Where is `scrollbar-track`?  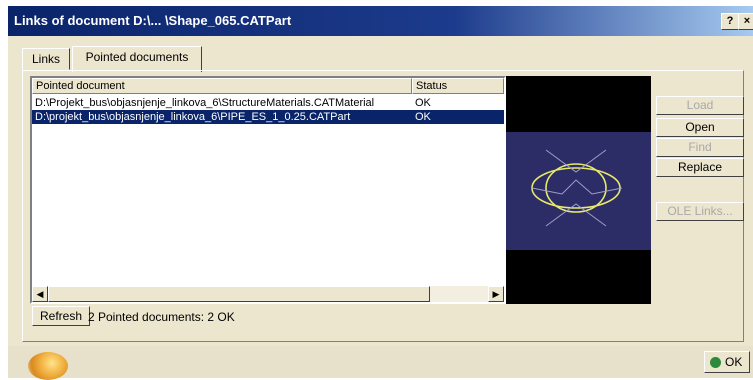 scrollbar-track is located at coordinates (459, 294).